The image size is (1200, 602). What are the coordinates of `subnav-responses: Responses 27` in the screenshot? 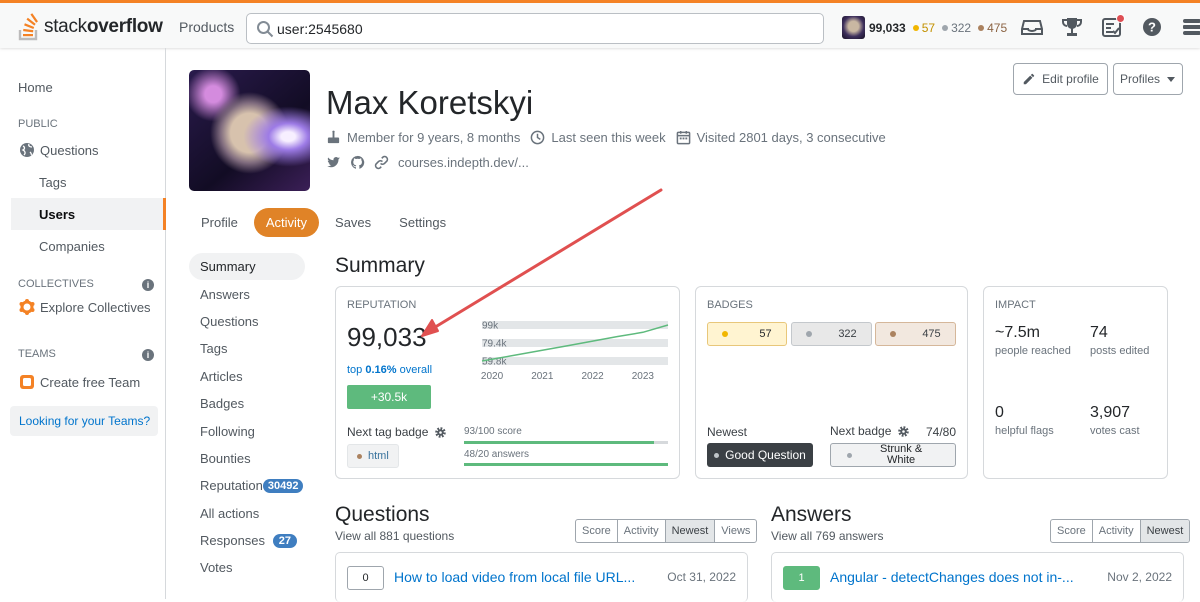 It's located at (247, 540).